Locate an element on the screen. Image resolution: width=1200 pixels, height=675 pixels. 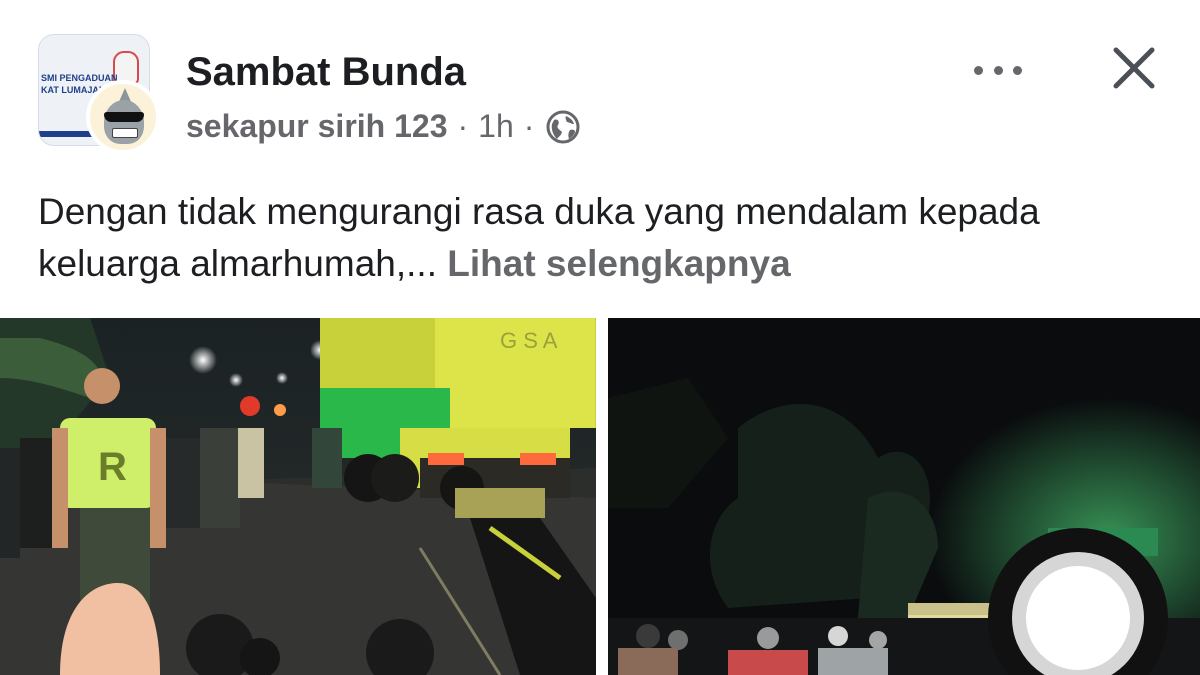
author-avatar is located at coordinates (123, 117).